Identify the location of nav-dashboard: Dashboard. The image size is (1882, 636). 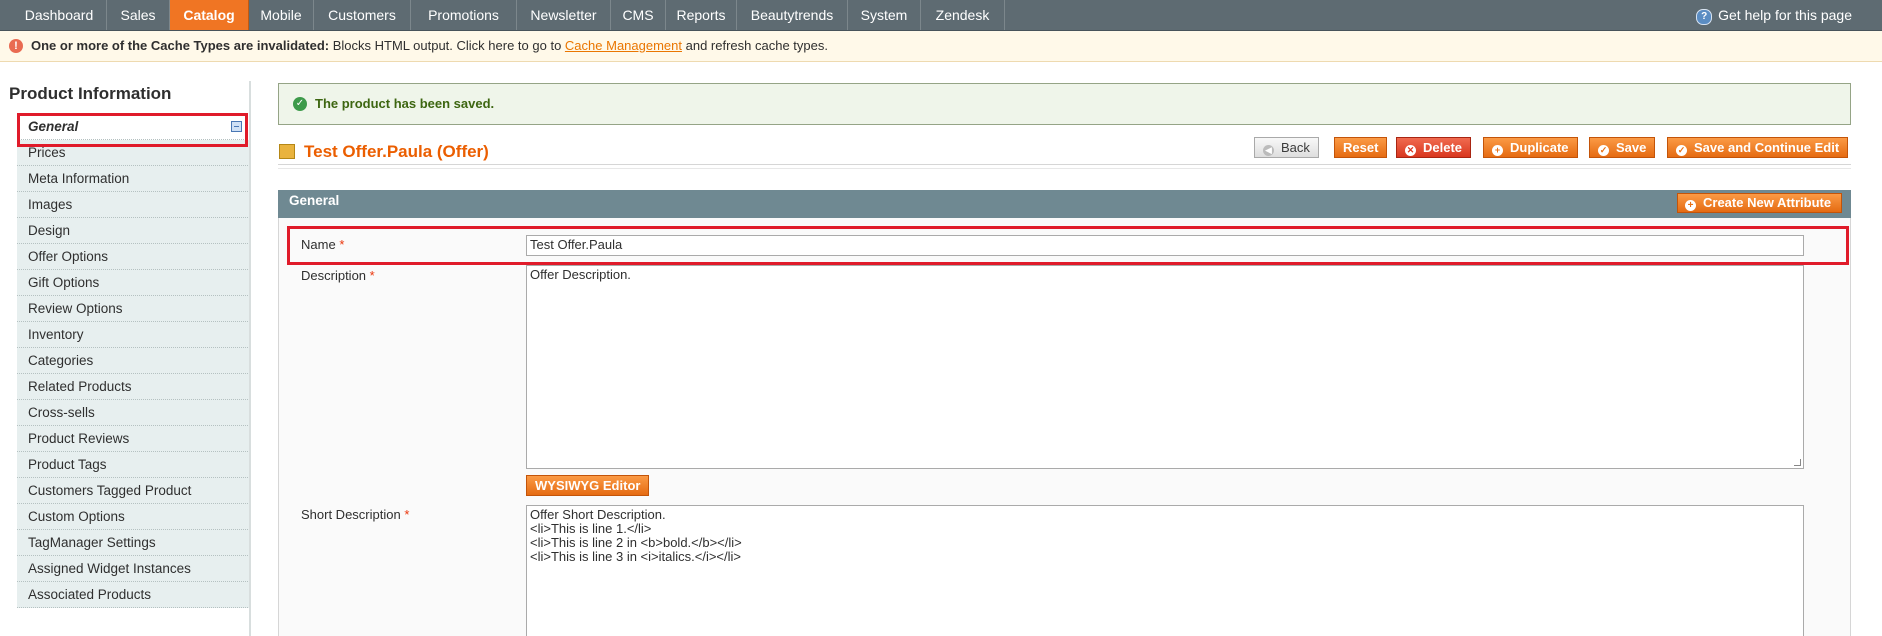
(59, 15).